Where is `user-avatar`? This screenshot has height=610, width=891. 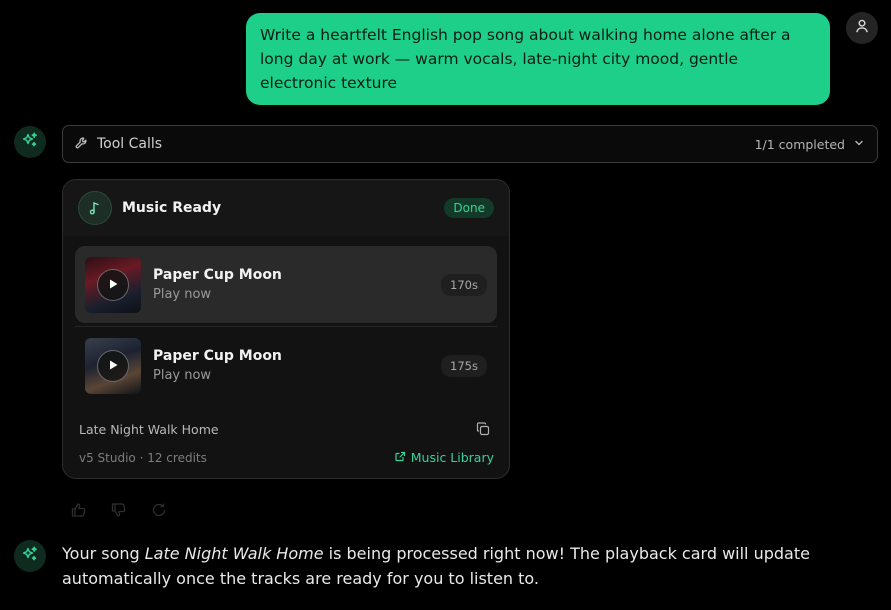 user-avatar is located at coordinates (862, 28).